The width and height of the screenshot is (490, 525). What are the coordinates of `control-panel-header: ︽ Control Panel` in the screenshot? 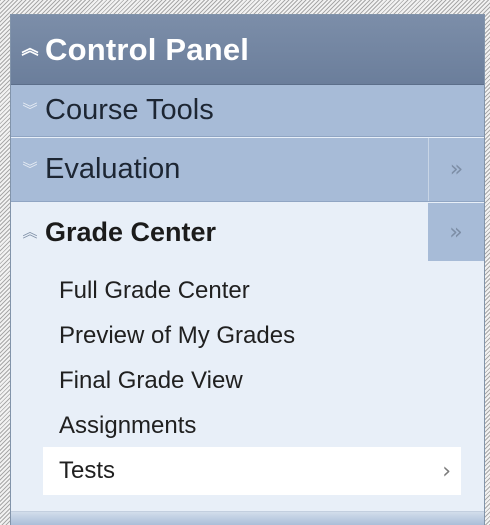 It's located at (247, 50).